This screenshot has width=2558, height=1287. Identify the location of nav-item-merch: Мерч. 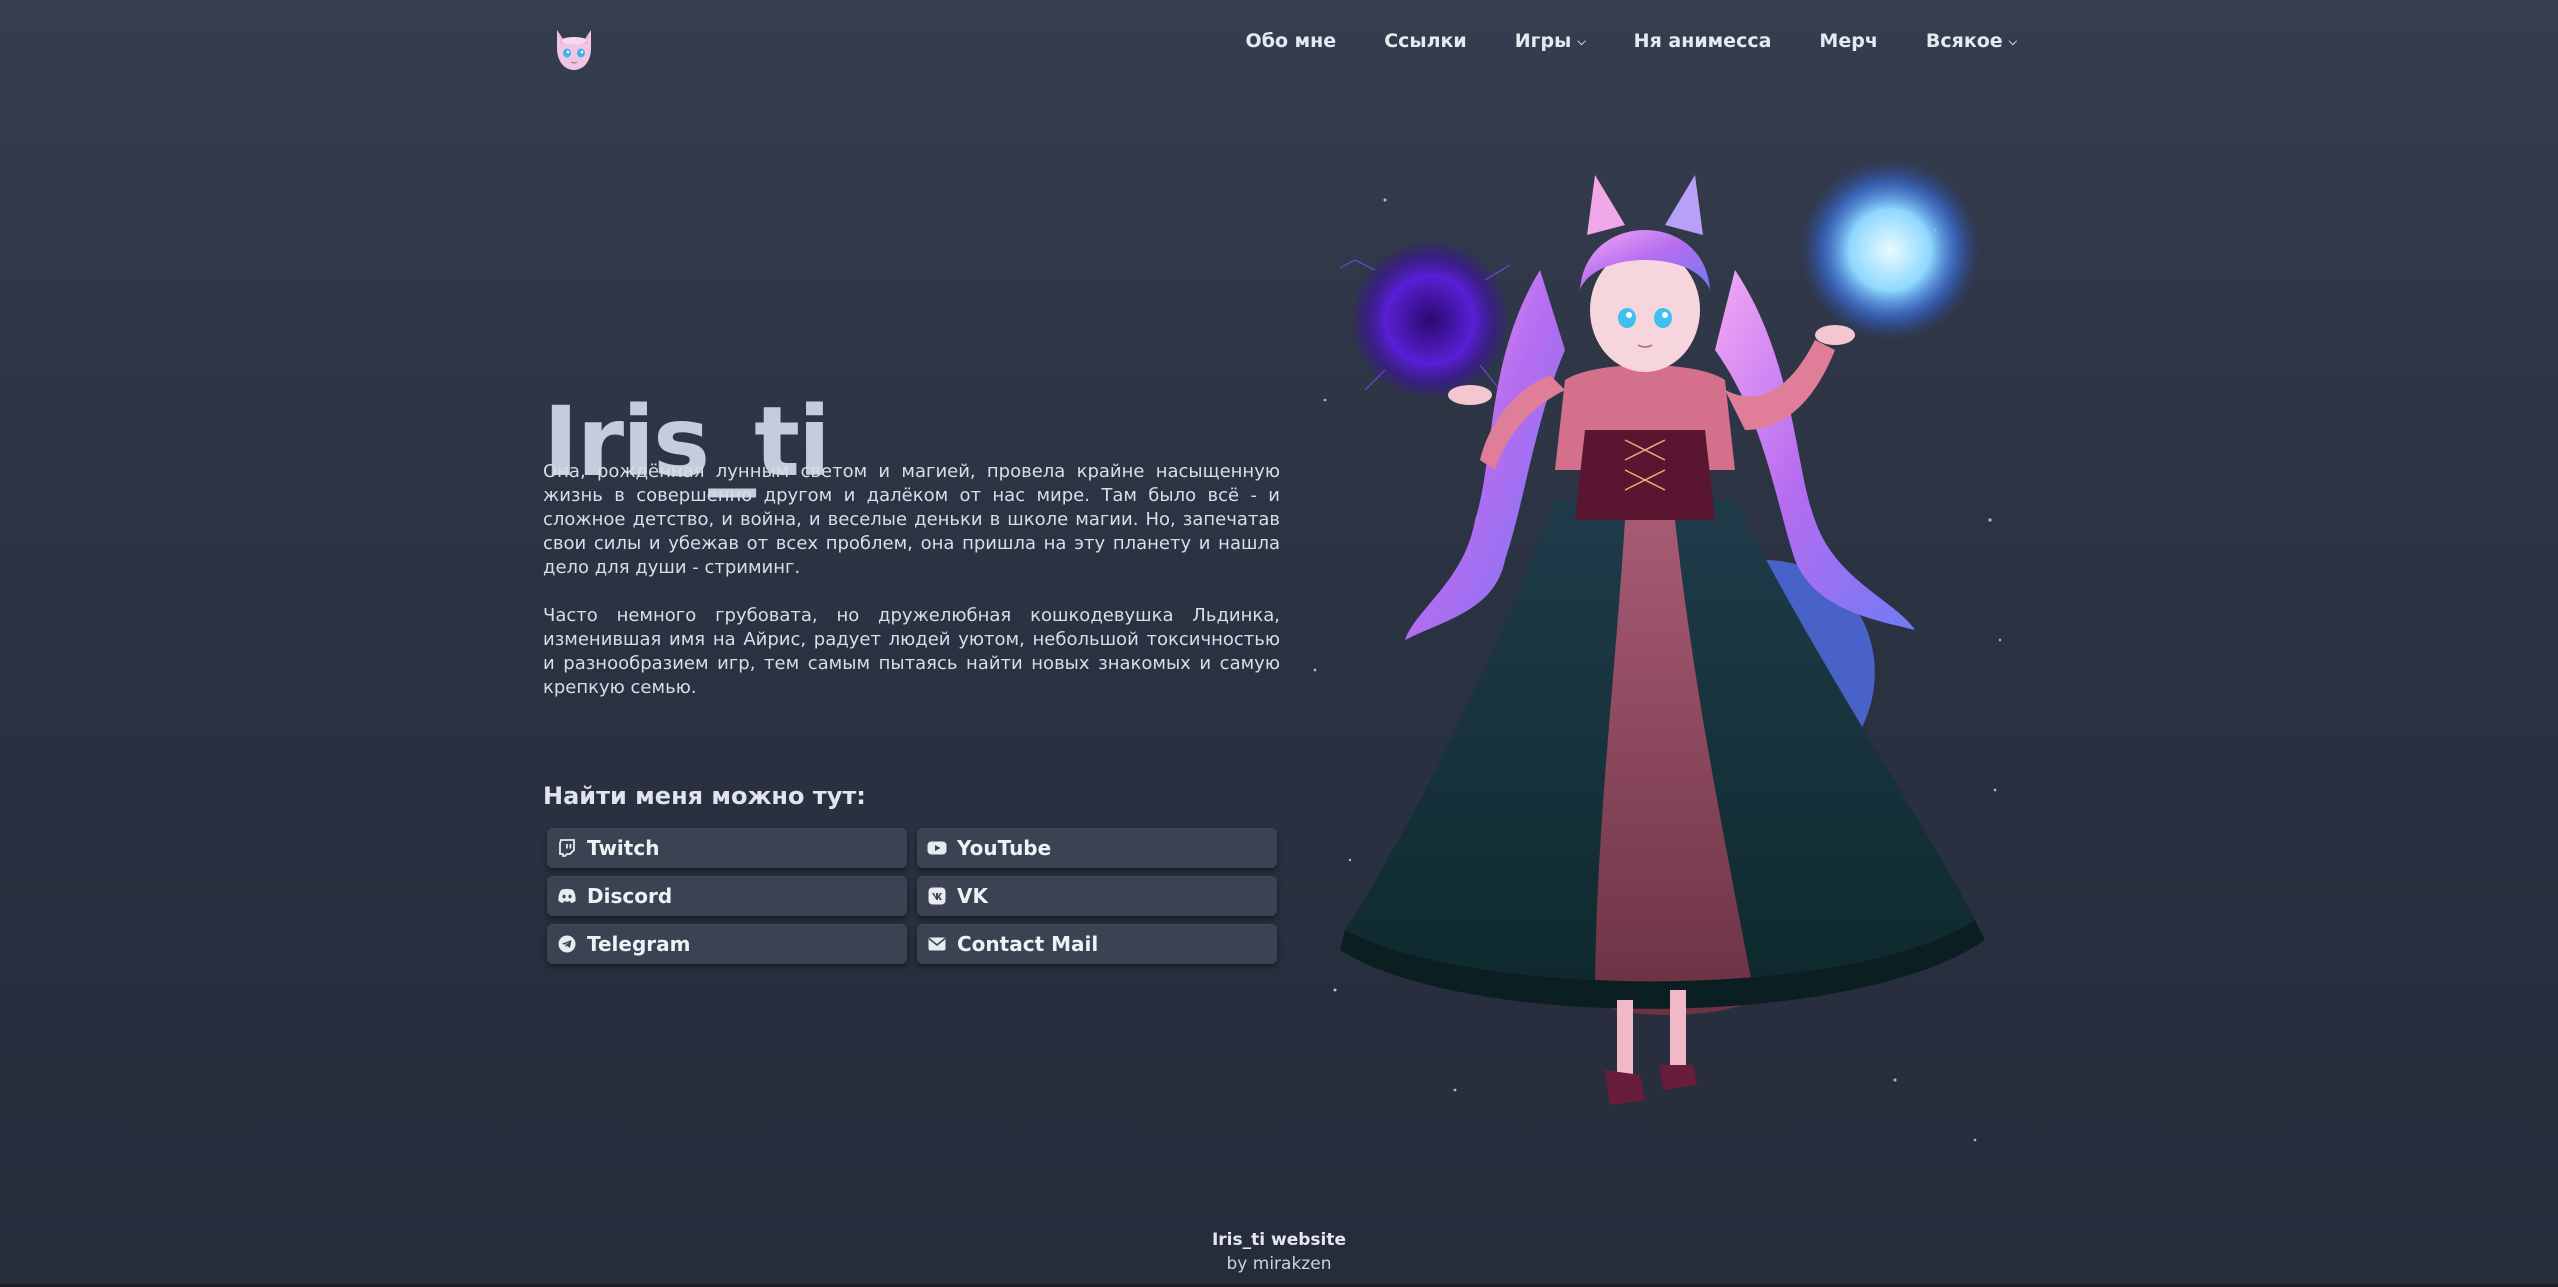
(1848, 41).